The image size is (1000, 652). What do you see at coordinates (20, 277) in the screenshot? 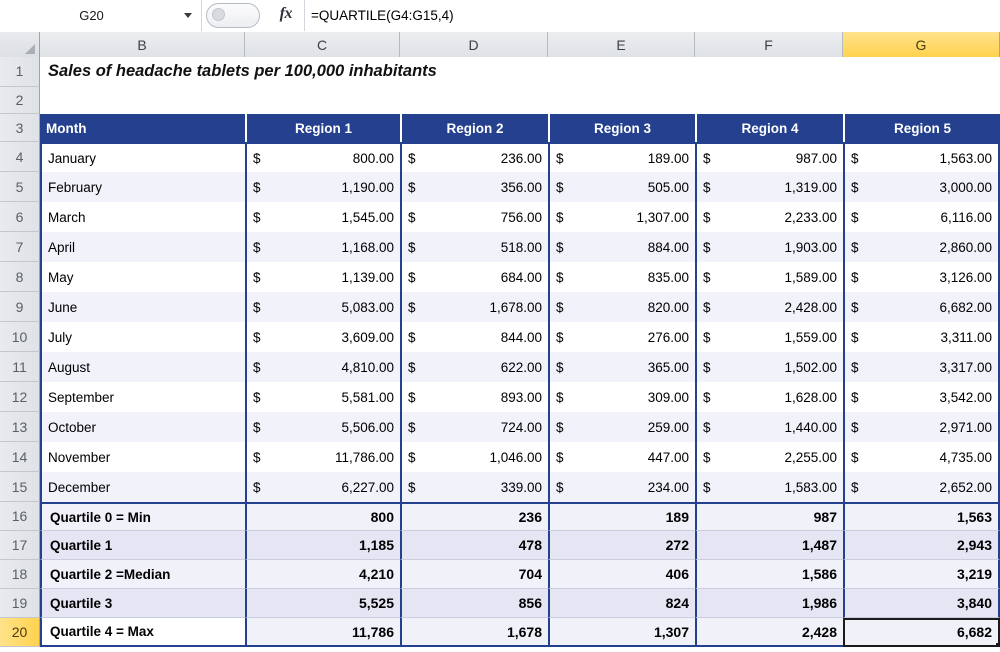
I see `row-header-8: 8` at bounding box center [20, 277].